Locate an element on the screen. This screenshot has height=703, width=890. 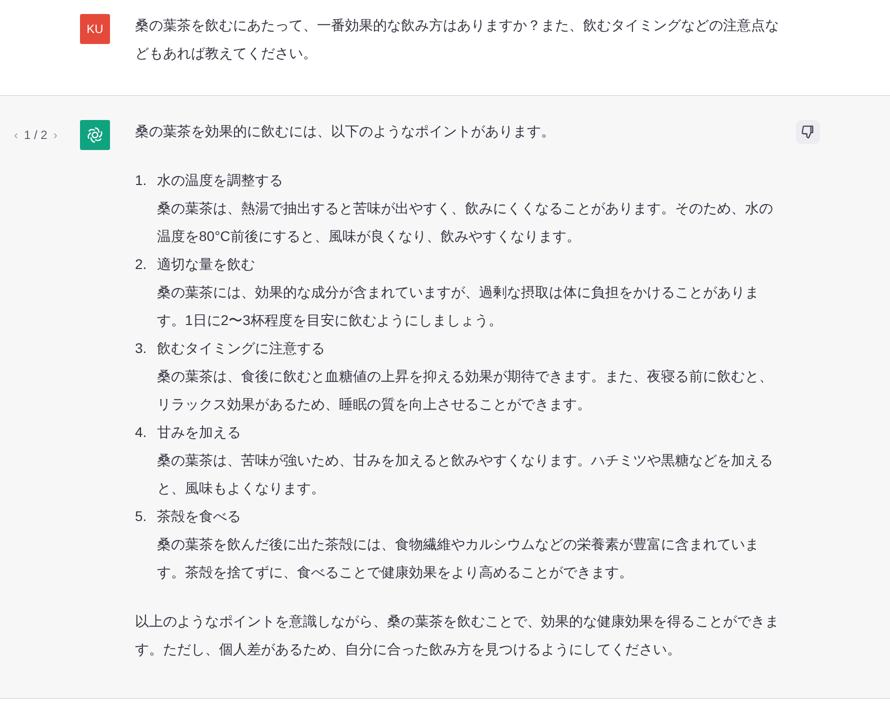
response-text: 以上のようなポイントを意識しながら、桑の葉茶を飲むことで、効果的な健康効果を得ることができます。ただし、個人差があるため、自分に合った飲み方を見つけるようにしてください。 is located at coordinates (457, 635).